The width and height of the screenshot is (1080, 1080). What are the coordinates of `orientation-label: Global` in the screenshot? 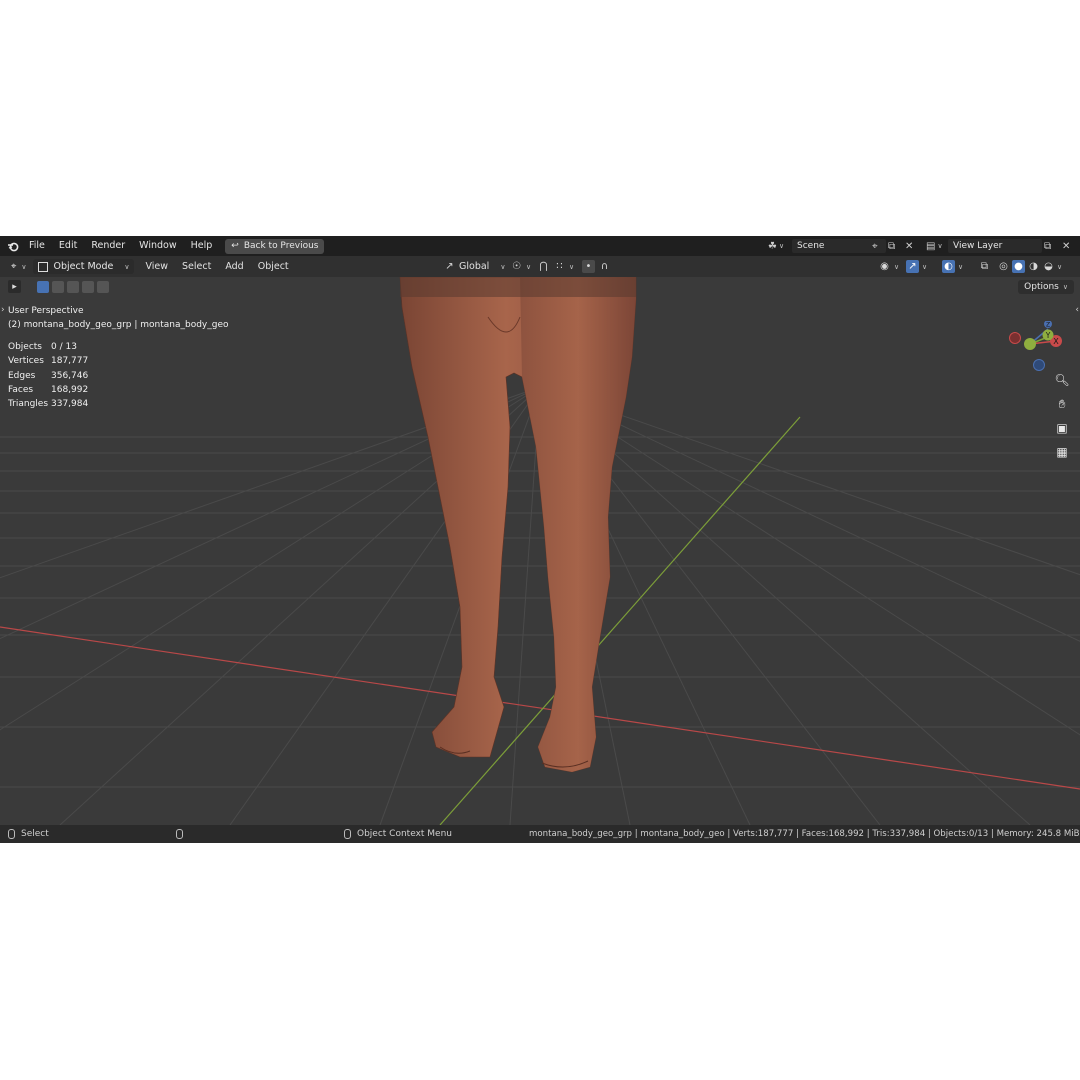 It's located at (474, 266).